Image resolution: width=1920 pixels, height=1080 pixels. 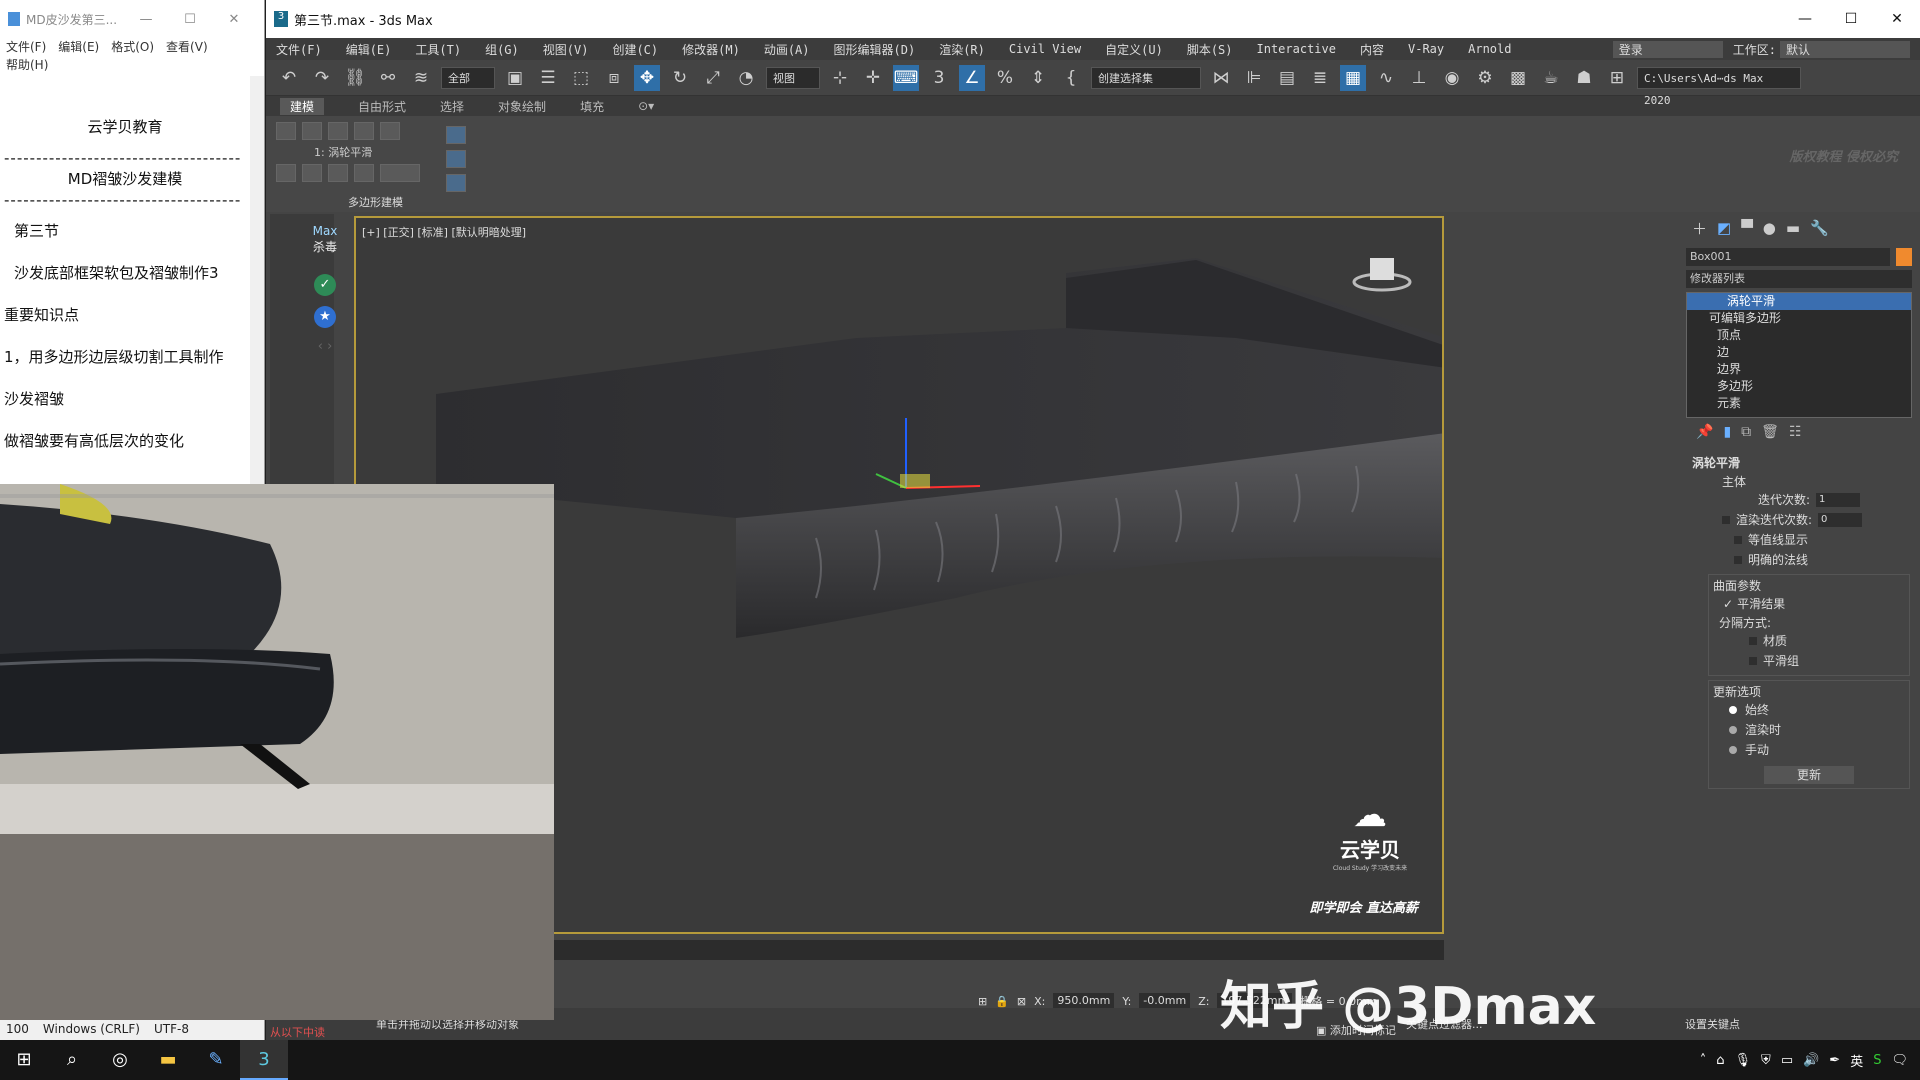 What do you see at coordinates (1803, 462) in the screenshot?
I see `rollout-title: 涡轮平滑` at bounding box center [1803, 462].